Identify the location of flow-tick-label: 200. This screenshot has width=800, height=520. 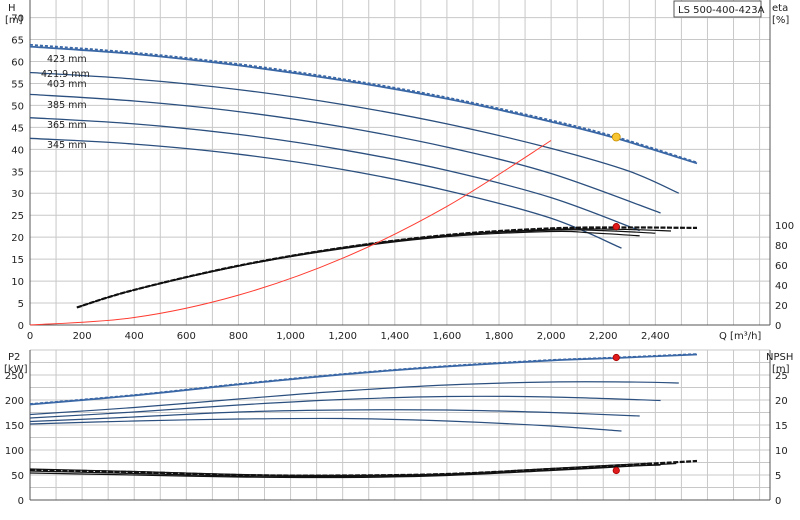
(82, 336).